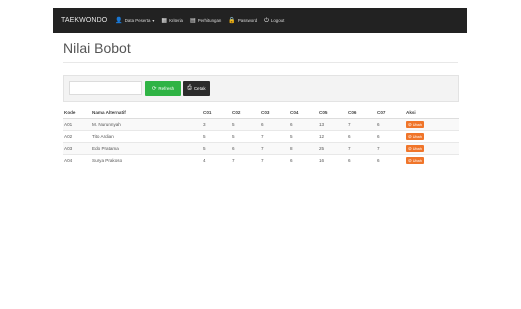 This screenshot has width=521, height=309. I want to click on cell-c04: 8, so click(303, 148).